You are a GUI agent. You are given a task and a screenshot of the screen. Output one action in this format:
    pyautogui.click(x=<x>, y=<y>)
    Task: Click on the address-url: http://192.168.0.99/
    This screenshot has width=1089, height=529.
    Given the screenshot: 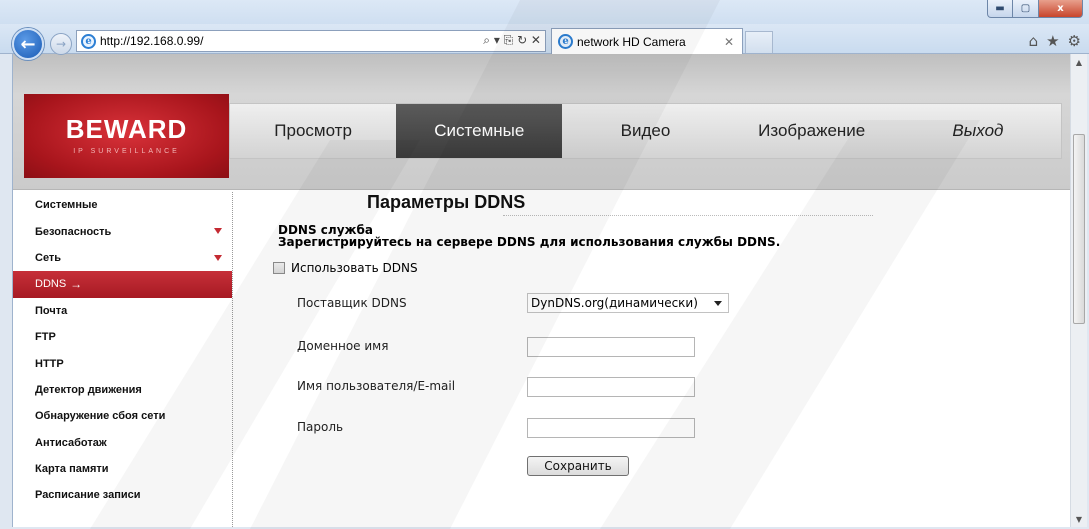 What is the action you would take?
    pyautogui.click(x=151, y=41)
    